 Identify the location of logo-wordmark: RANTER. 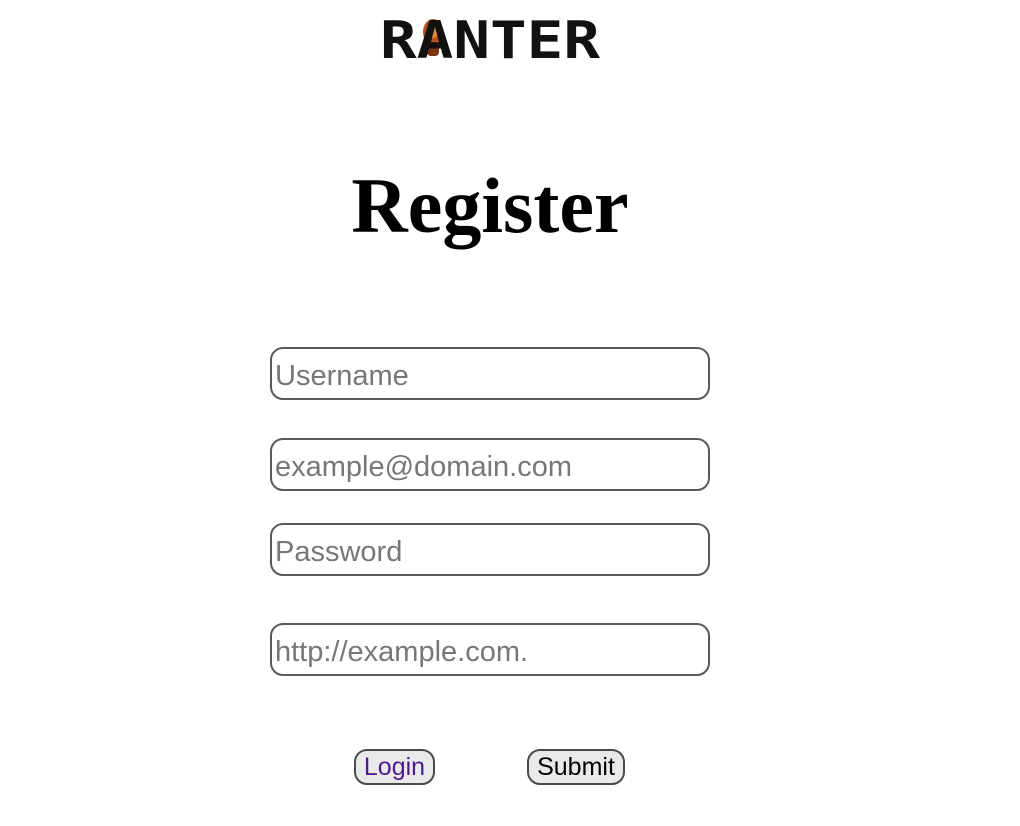
(490, 38).